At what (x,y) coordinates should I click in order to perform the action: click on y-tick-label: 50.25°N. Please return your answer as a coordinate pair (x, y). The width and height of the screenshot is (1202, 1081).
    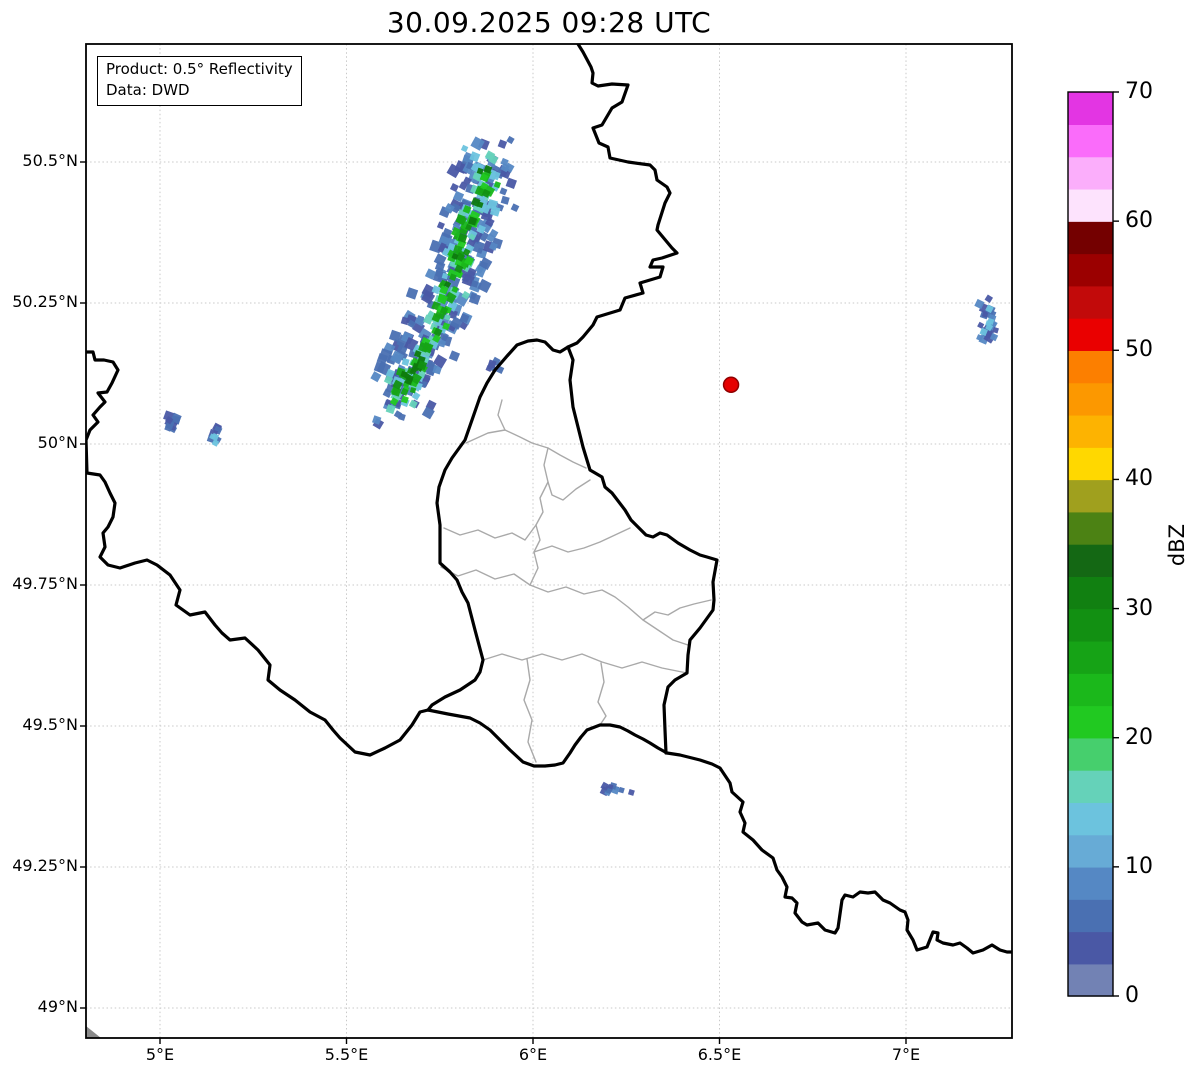
    Looking at the image, I should click on (45, 301).